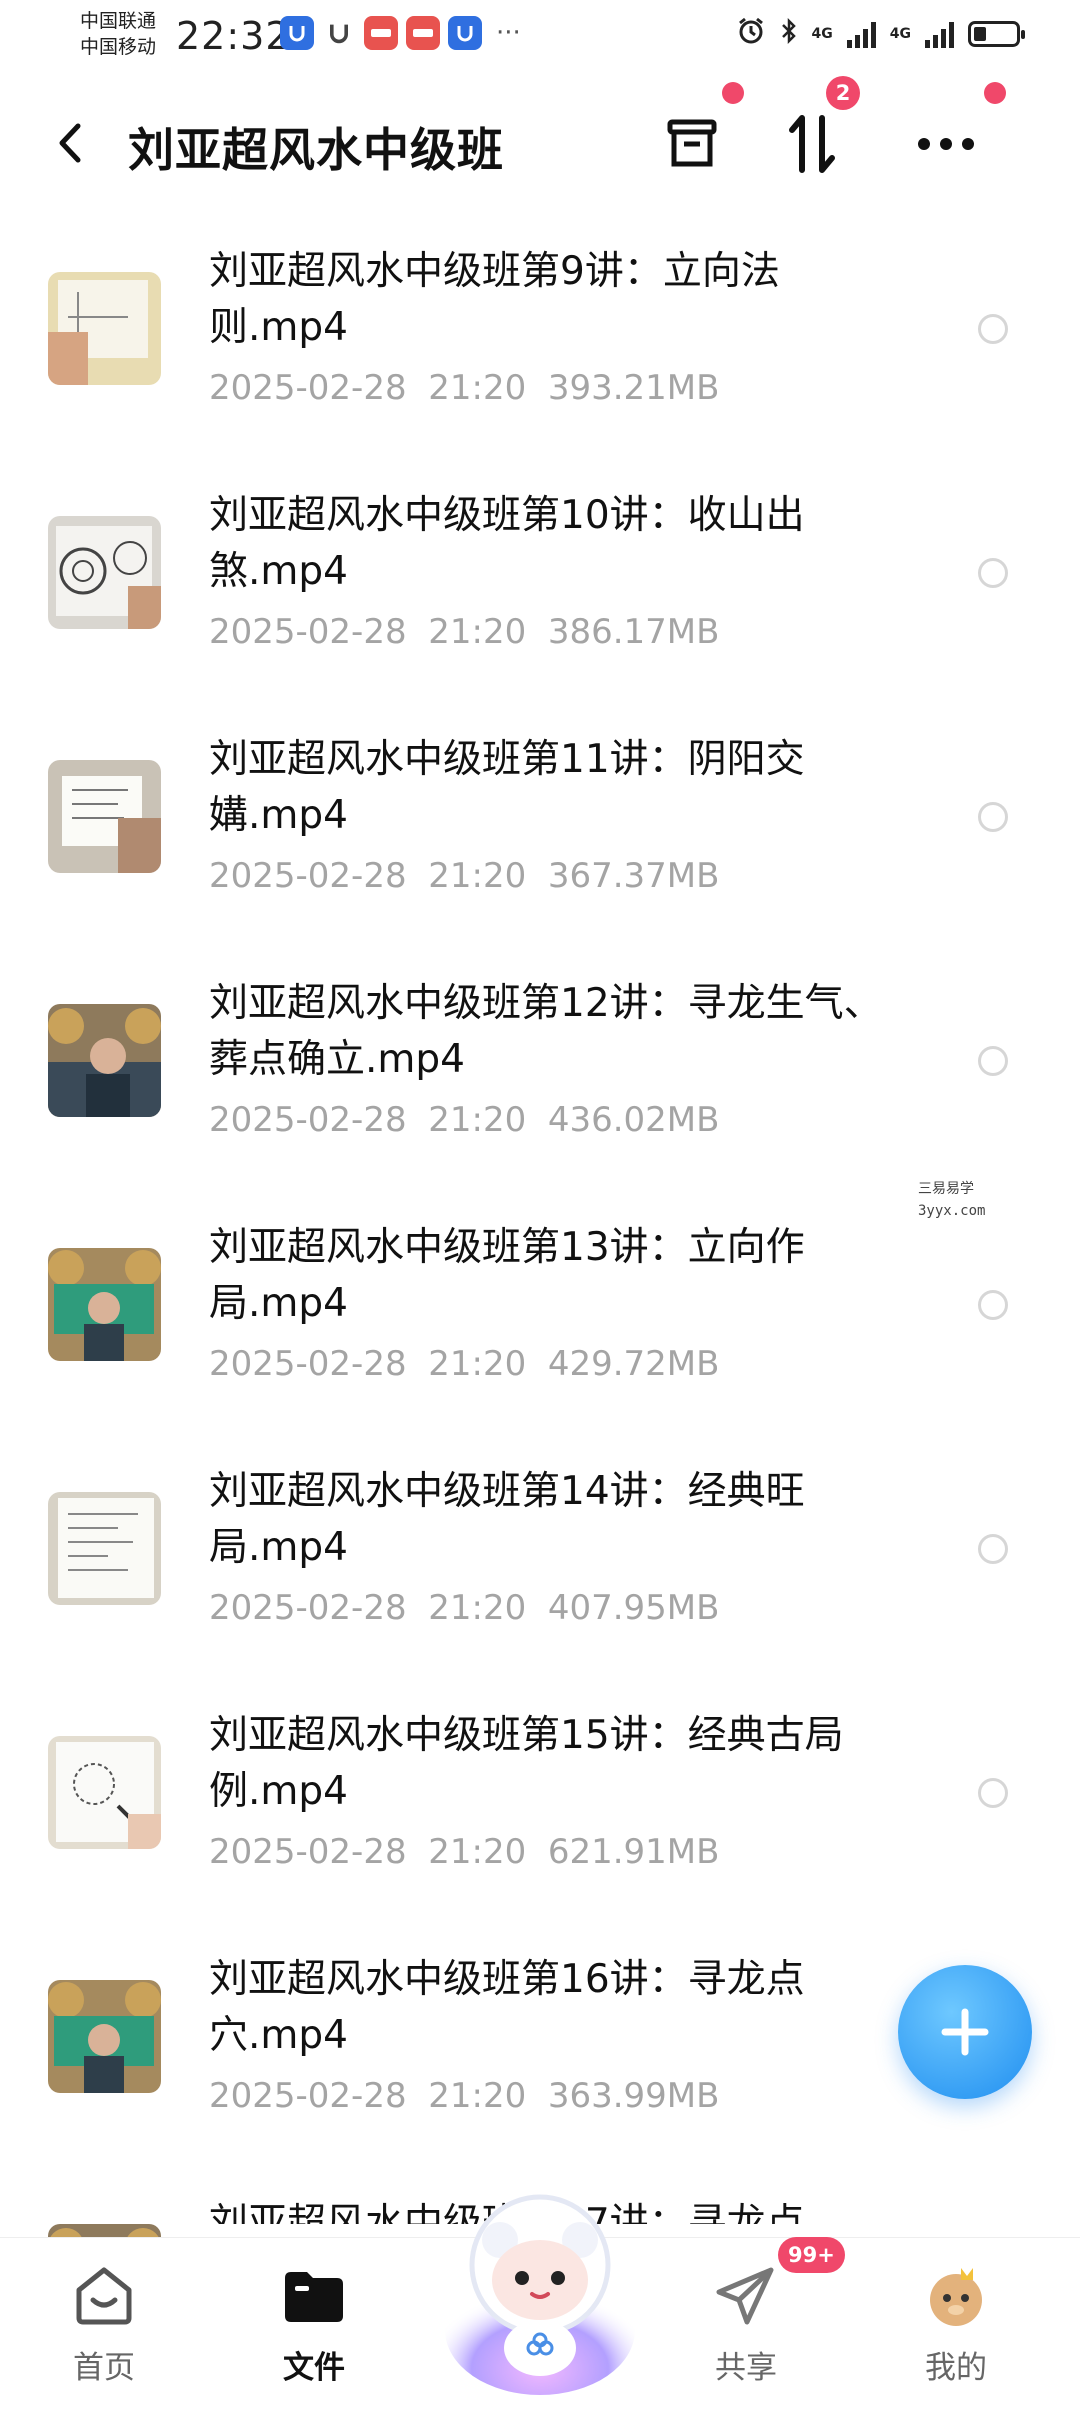 The image size is (1080, 2424). Describe the element at coordinates (880, 33) in the screenshot. I see `system-icons: 4G 4G` at that location.